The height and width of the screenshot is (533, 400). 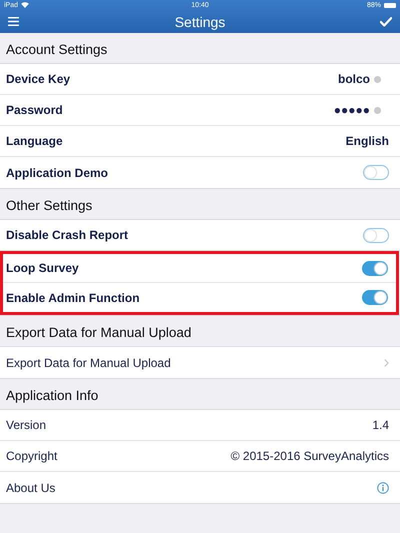 What do you see at coordinates (34, 141) in the screenshot?
I see `setting-label: Language` at bounding box center [34, 141].